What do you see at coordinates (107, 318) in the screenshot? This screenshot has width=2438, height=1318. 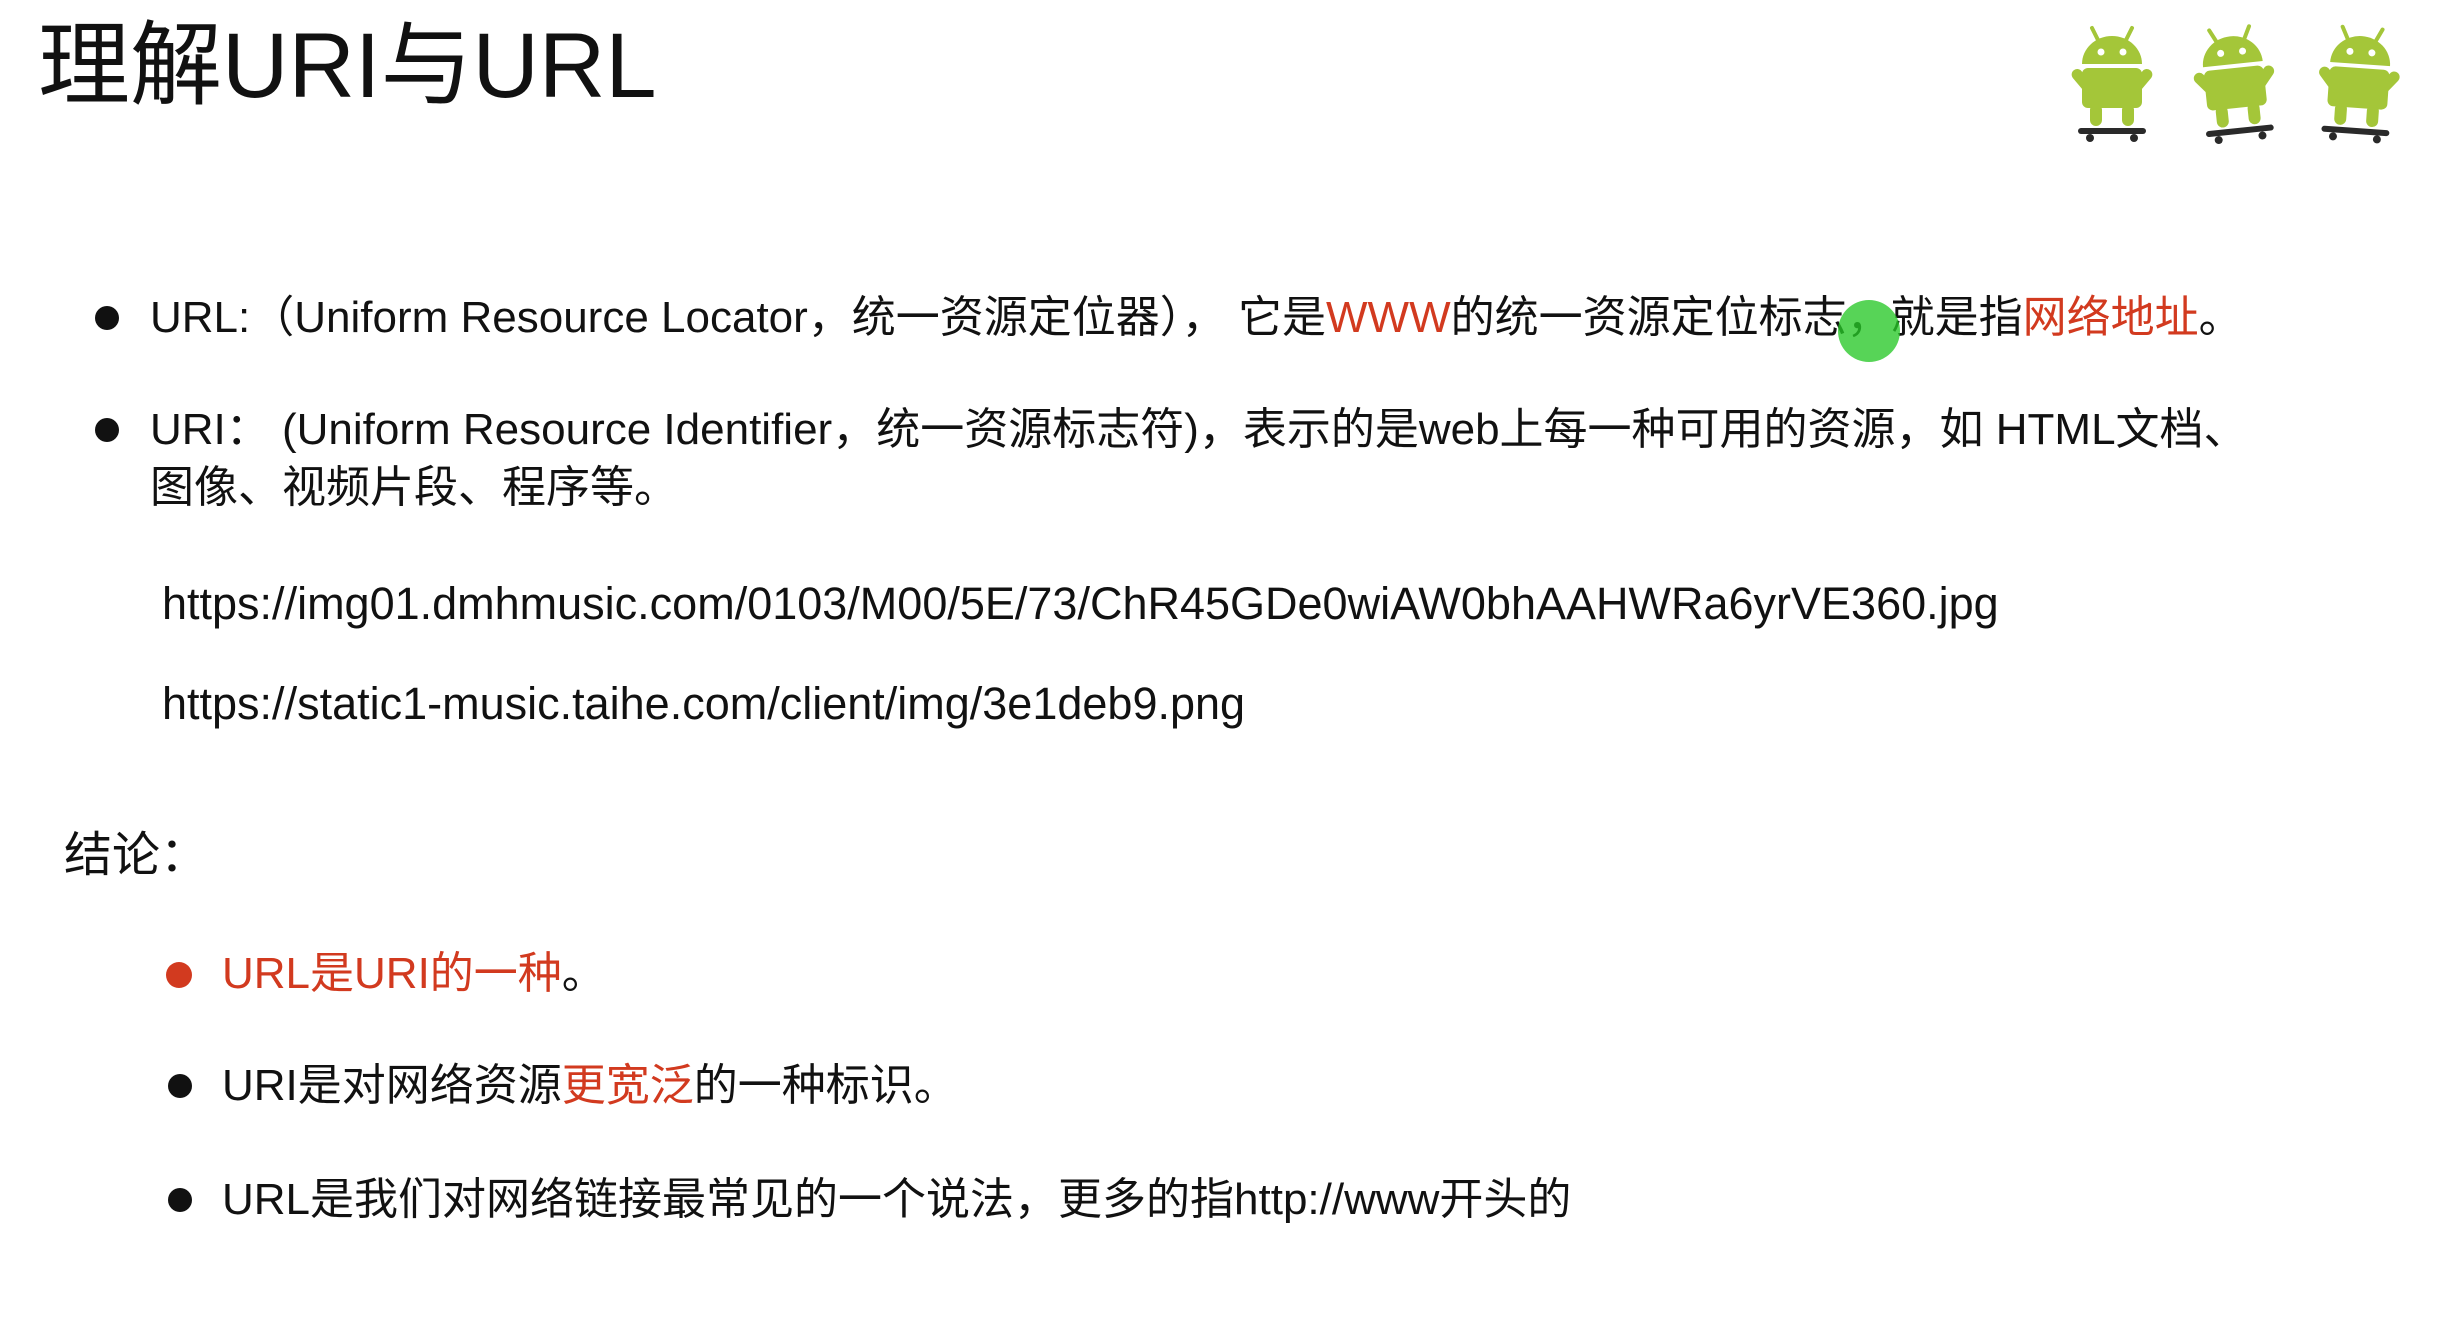 I see `bullet-url-icon` at bounding box center [107, 318].